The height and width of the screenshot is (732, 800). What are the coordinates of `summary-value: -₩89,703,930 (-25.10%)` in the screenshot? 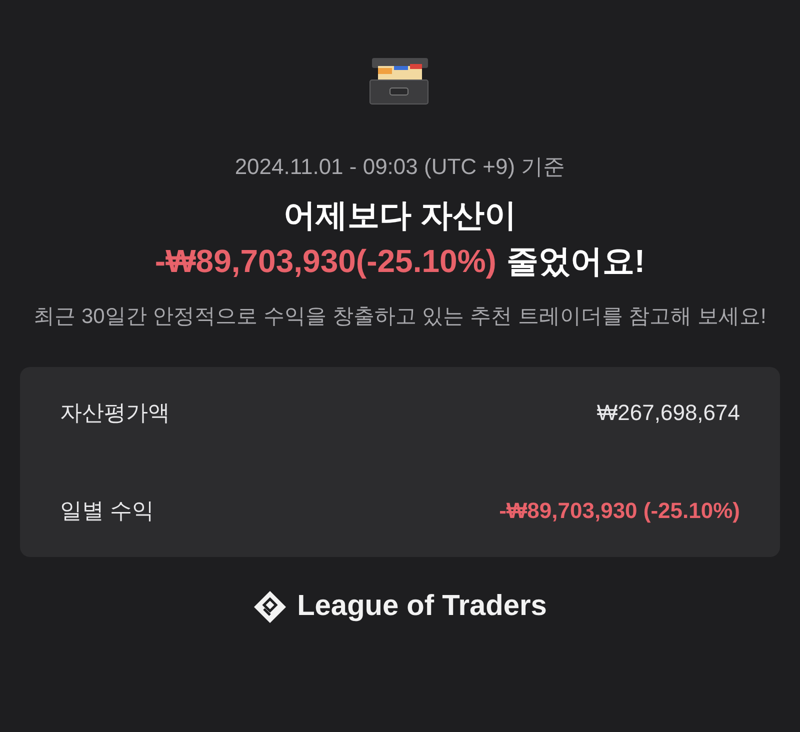 It's located at (619, 511).